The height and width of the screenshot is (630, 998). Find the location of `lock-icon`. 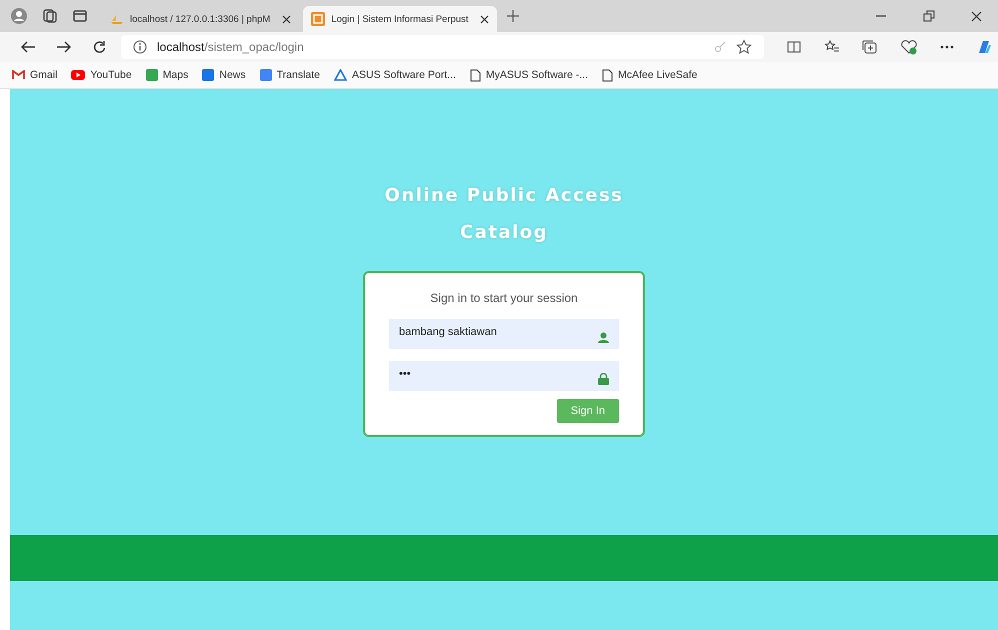

lock-icon is located at coordinates (603, 379).